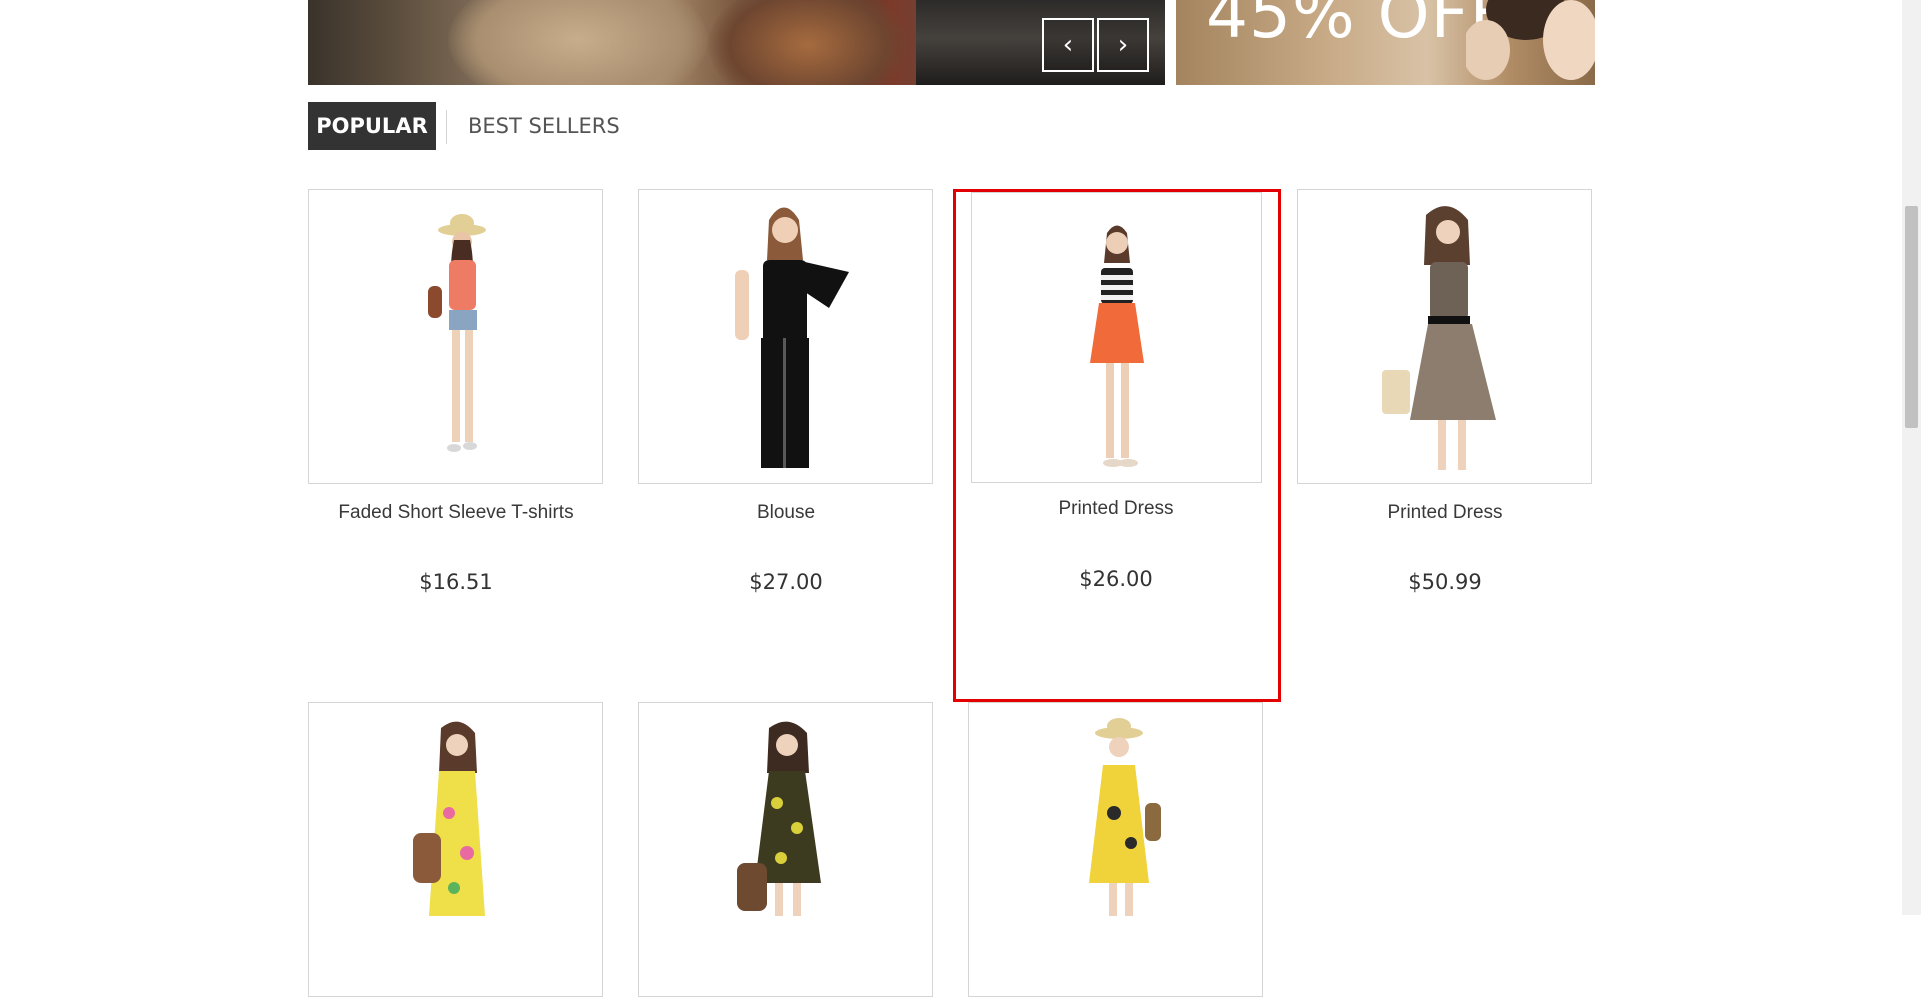 Image resolution: width=1921 pixels, height=997 pixels. Describe the element at coordinates (1530, 40) in the screenshot. I see `sunglasses-icon` at that location.